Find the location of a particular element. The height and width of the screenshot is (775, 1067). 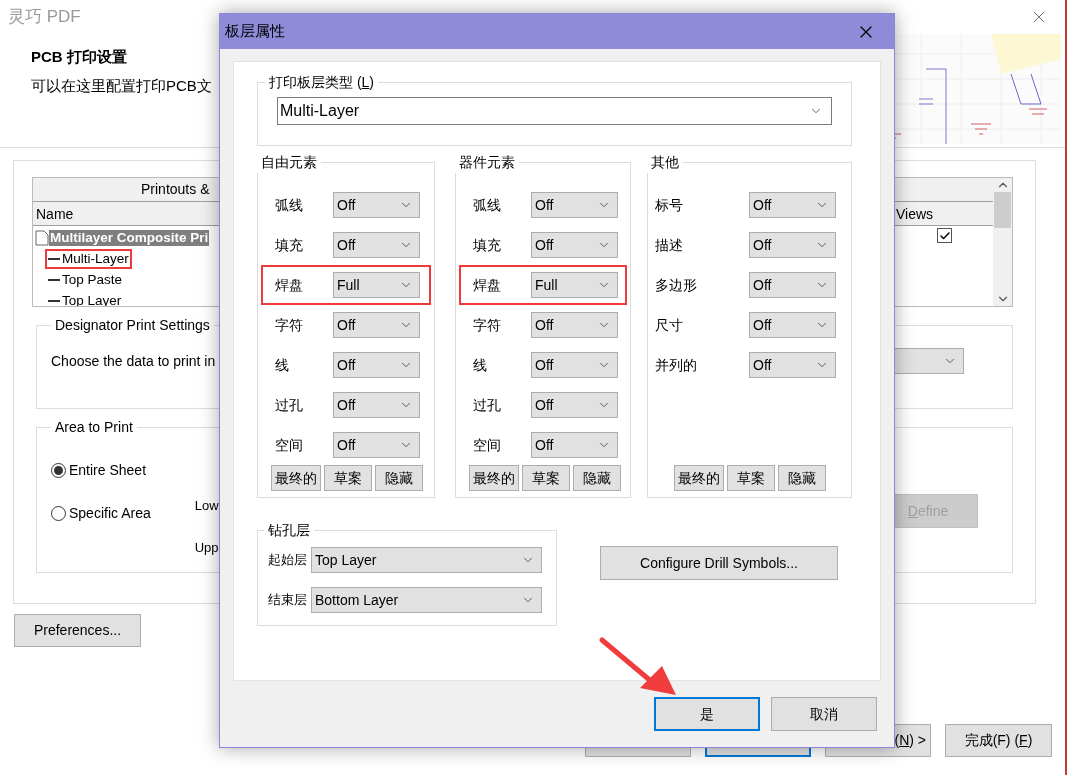

group-title: Designator Print Settings is located at coordinates (132, 325).